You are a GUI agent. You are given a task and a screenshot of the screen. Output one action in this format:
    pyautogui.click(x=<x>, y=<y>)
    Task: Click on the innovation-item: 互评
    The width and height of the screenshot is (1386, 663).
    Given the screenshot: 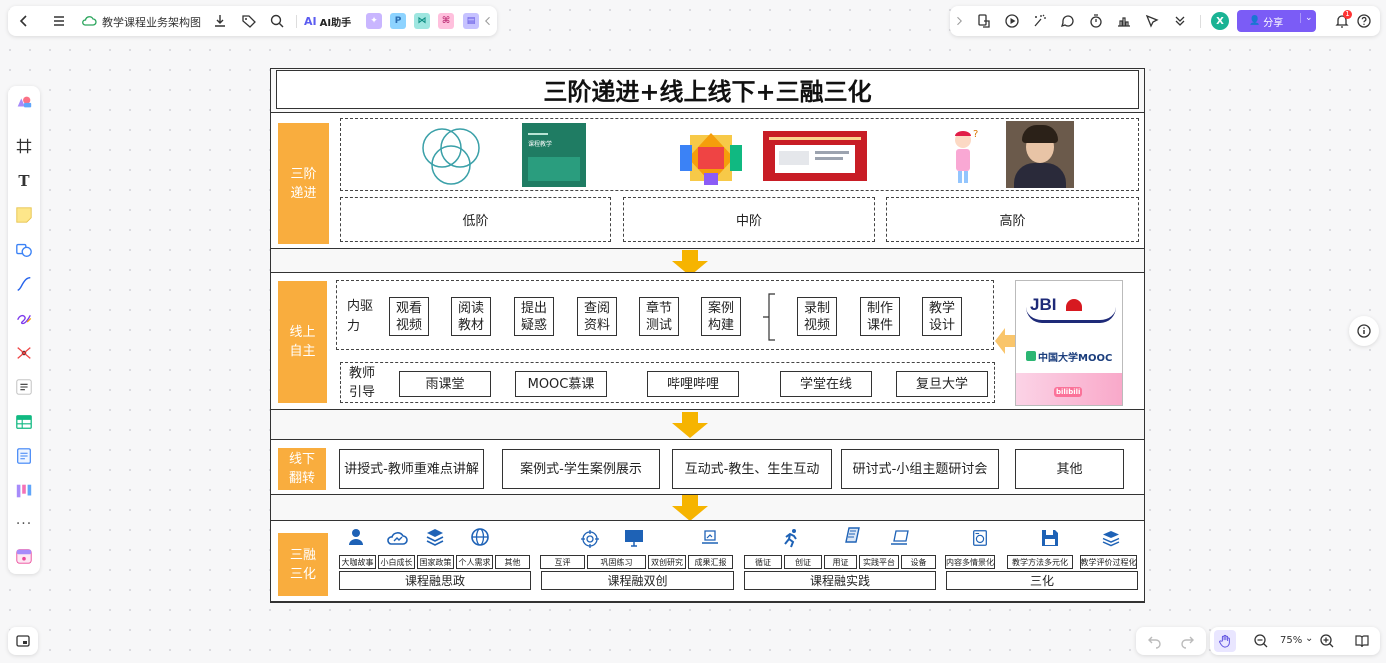 What is the action you would take?
    pyautogui.click(x=562, y=562)
    